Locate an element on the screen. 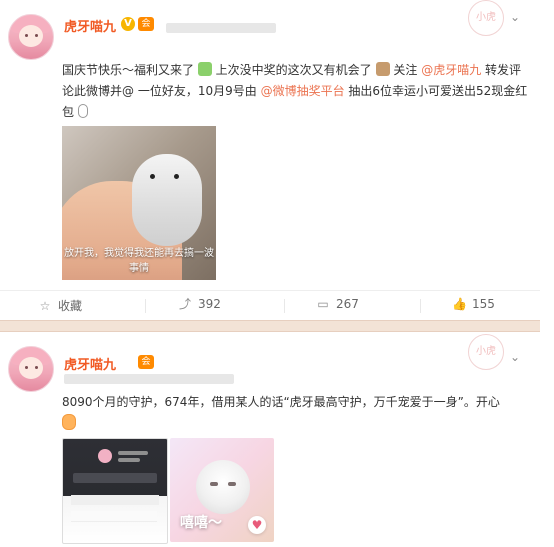 The image size is (554, 547). cat-eye-right is located at coordinates (232, 484).